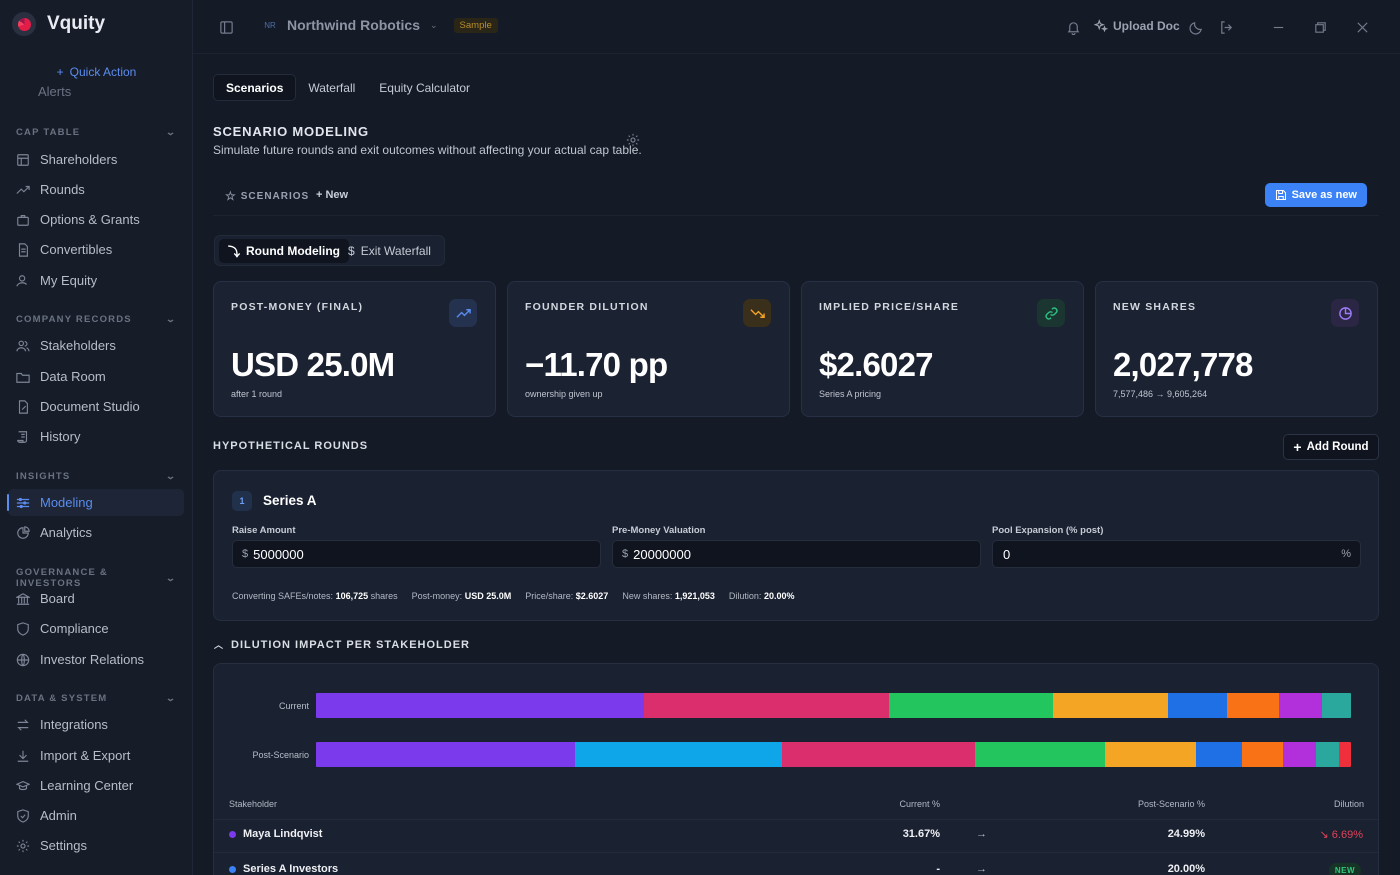 The width and height of the screenshot is (1400, 875). What do you see at coordinates (293, 706) in the screenshot?
I see `bar-label-current: Current` at bounding box center [293, 706].